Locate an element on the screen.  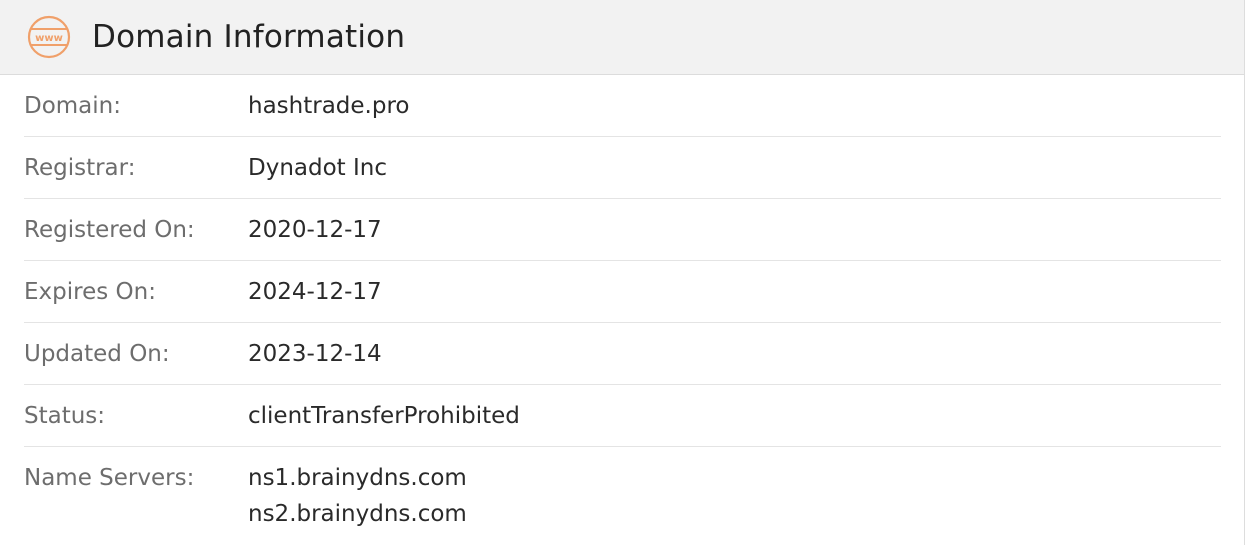
www-icon: www is located at coordinates (49, 37).